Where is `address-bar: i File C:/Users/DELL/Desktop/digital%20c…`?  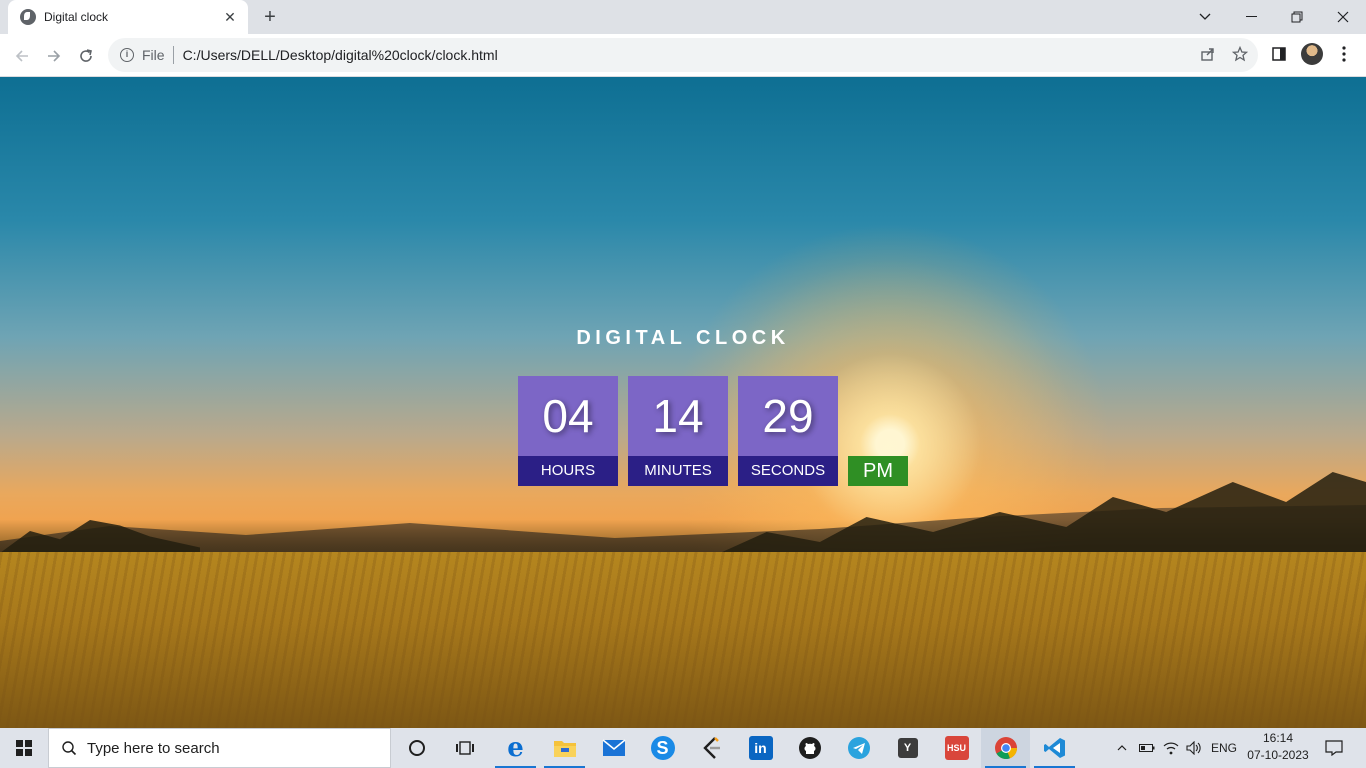 address-bar: i File C:/Users/DELL/Desktop/digital%20c… is located at coordinates (683, 55).